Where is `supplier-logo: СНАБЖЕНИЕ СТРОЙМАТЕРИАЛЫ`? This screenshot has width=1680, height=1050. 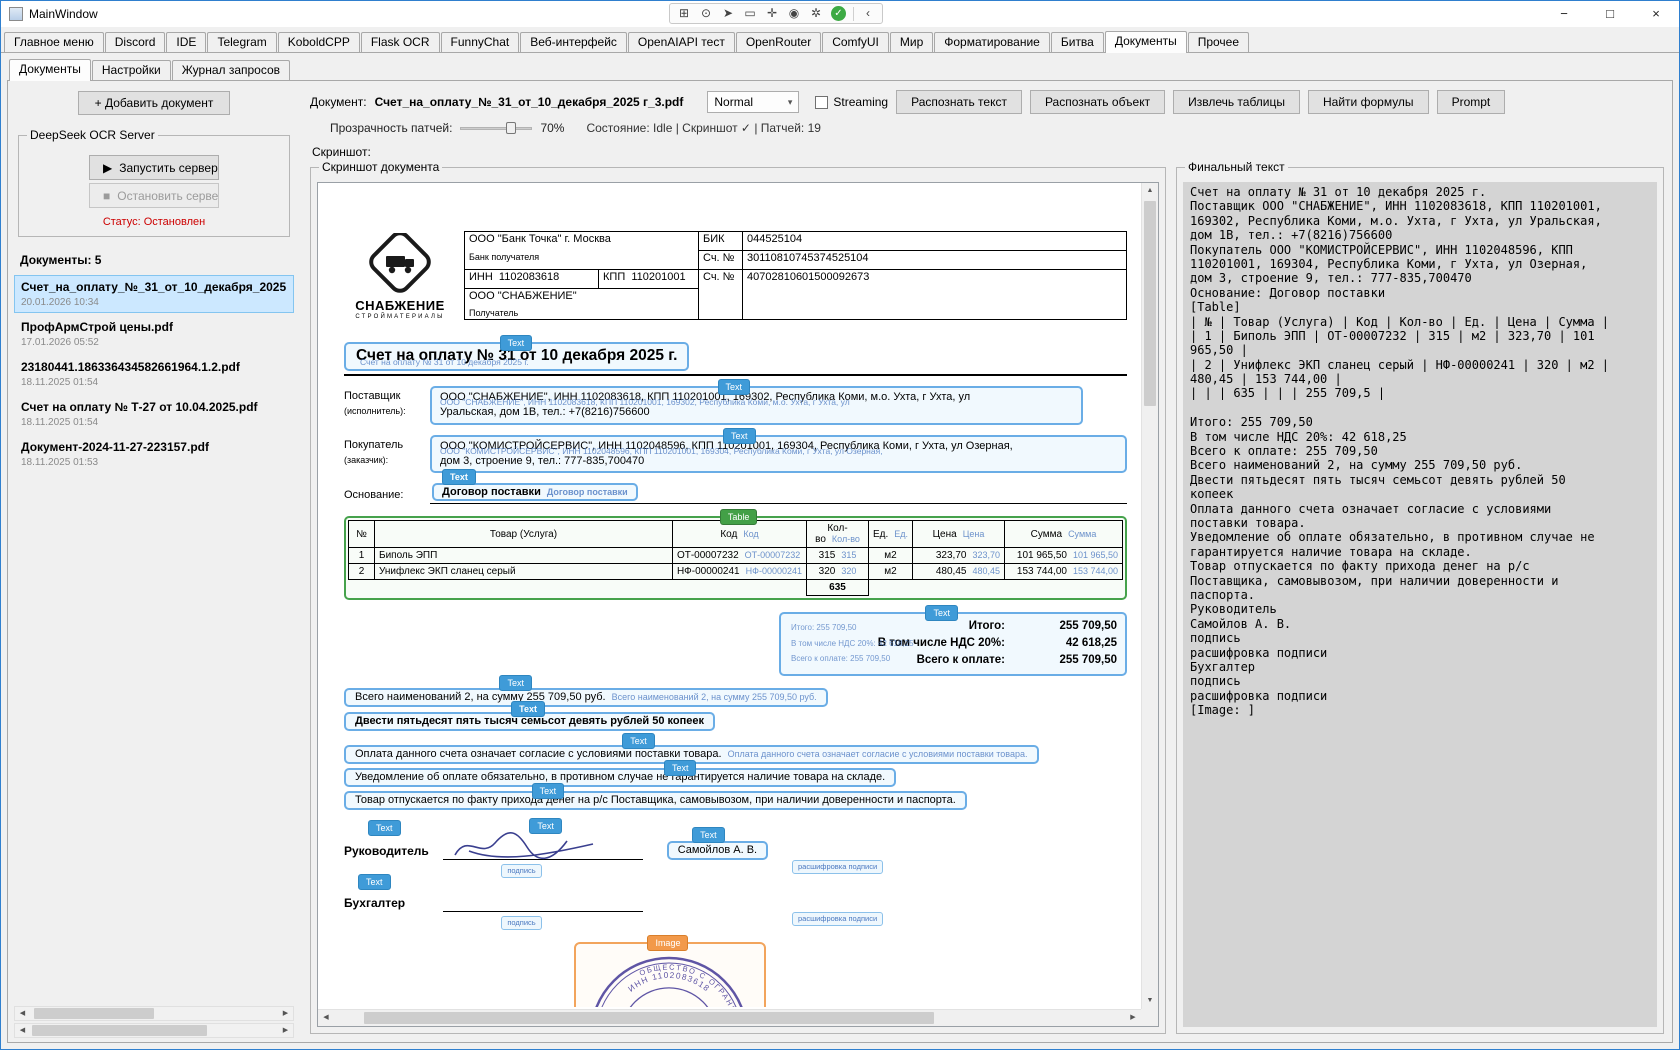 supplier-logo: СНАБЖЕНИЕ СТРОЙМАТЕРИАЛЫ is located at coordinates (400, 275).